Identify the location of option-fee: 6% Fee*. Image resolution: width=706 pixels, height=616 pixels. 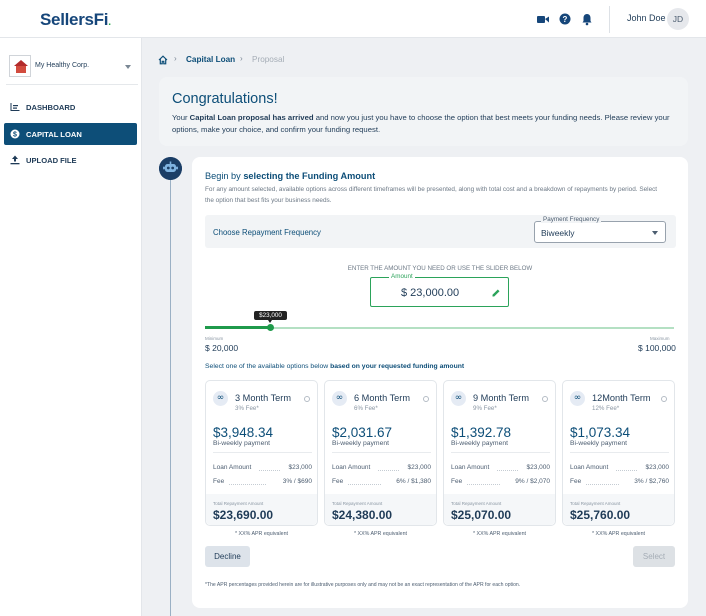
(366, 408).